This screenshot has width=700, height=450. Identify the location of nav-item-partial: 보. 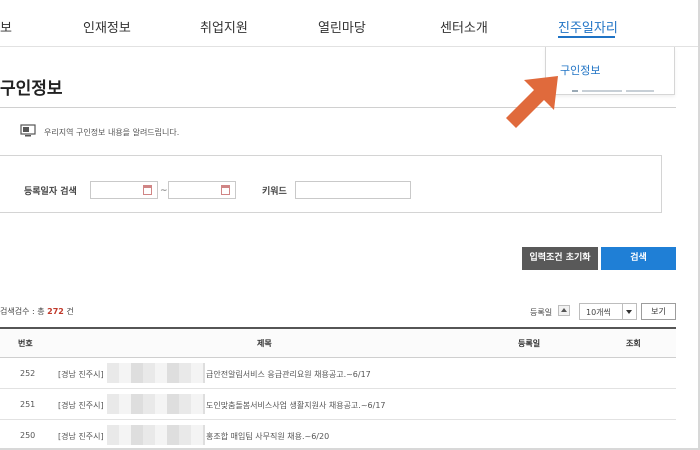
(6, 26).